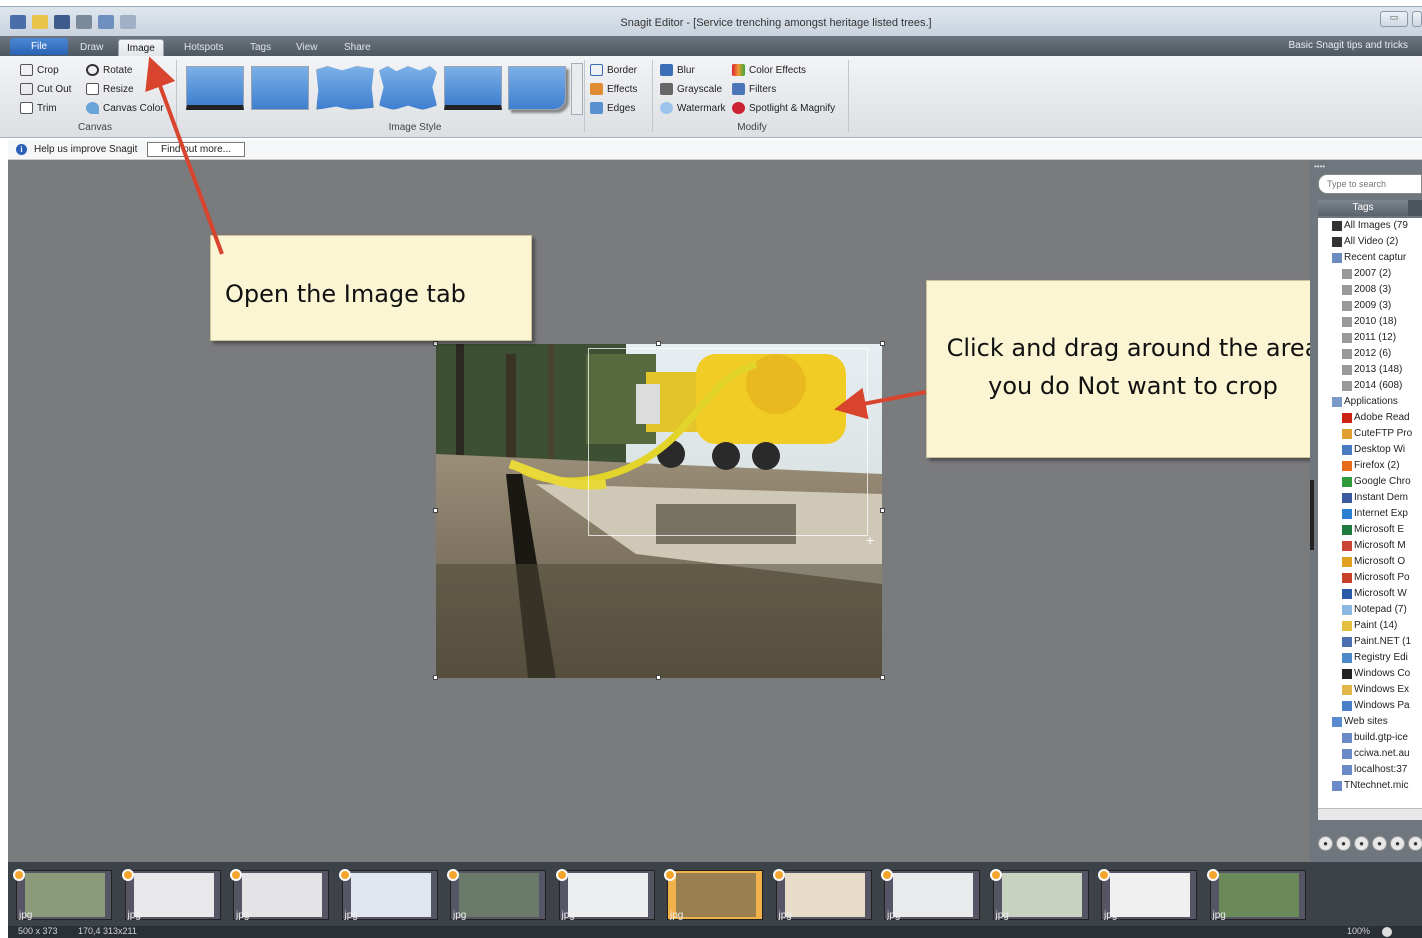 The height and width of the screenshot is (938, 1422). What do you see at coordinates (1370, 354) in the screenshot?
I see `tag-item: 2012 (6)` at bounding box center [1370, 354].